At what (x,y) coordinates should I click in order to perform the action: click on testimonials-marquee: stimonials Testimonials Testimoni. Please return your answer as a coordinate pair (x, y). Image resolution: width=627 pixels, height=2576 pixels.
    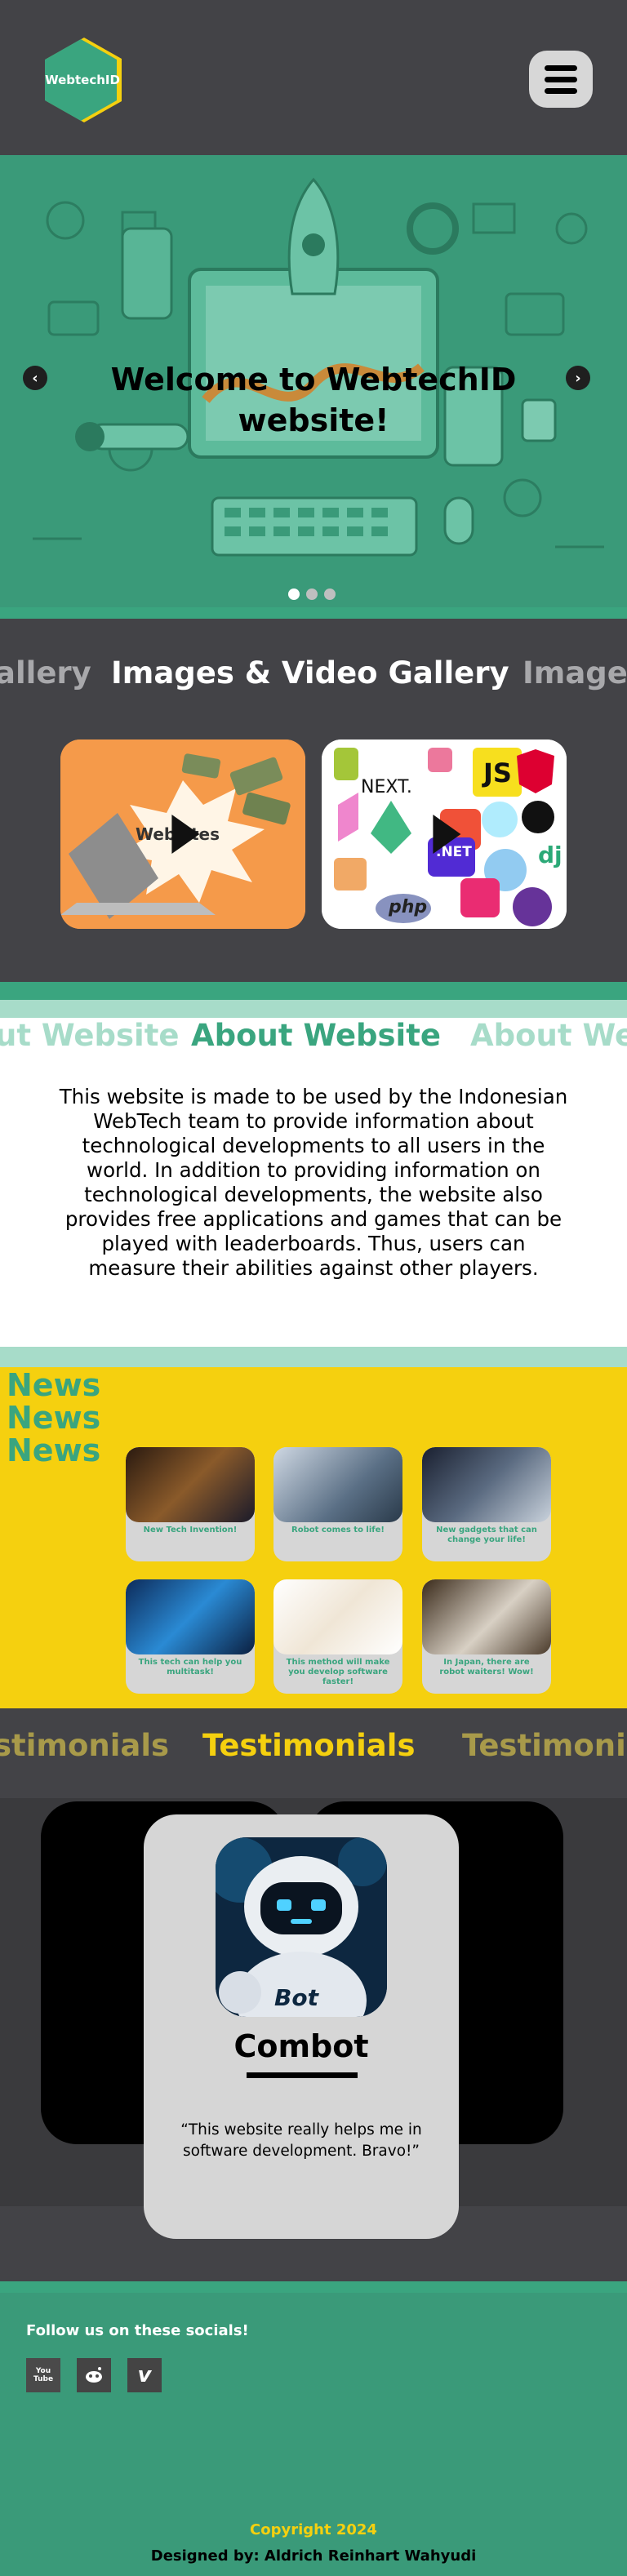
    Looking at the image, I should click on (313, 1752).